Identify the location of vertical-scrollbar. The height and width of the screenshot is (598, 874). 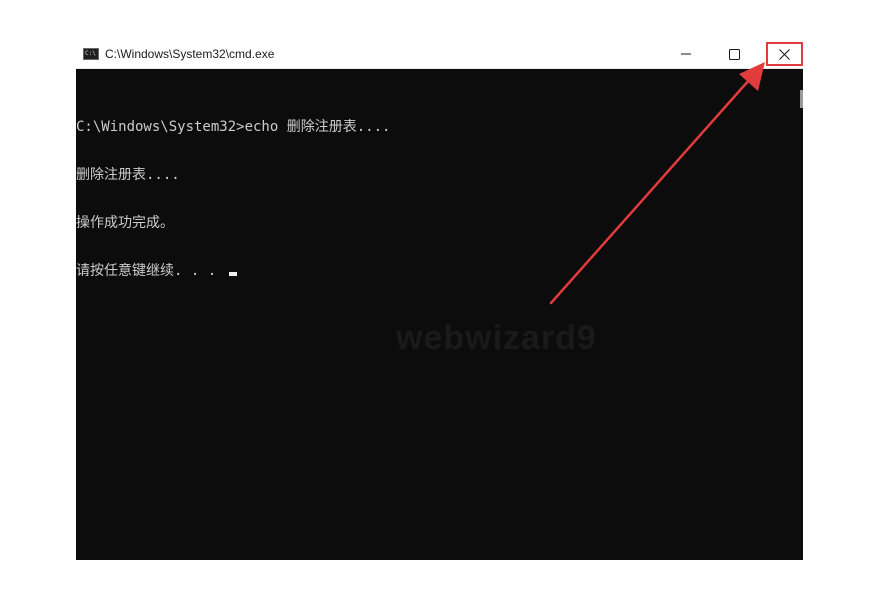
(797, 314).